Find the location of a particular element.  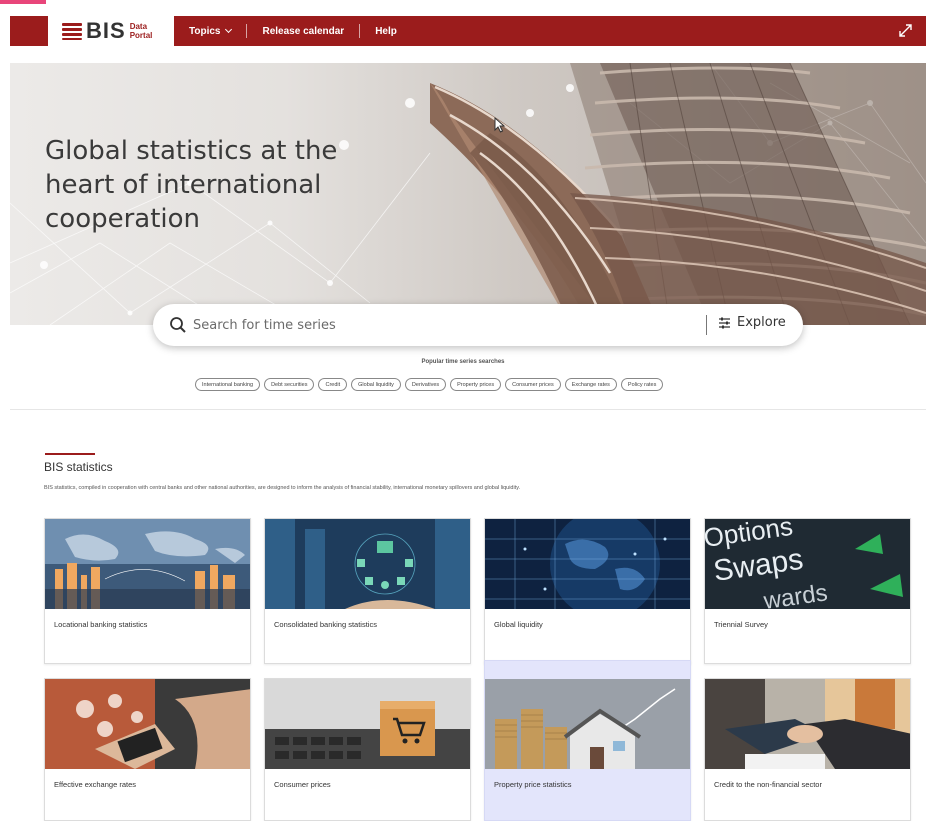

card-label: Locational banking statistics is located at coordinates (101, 624).